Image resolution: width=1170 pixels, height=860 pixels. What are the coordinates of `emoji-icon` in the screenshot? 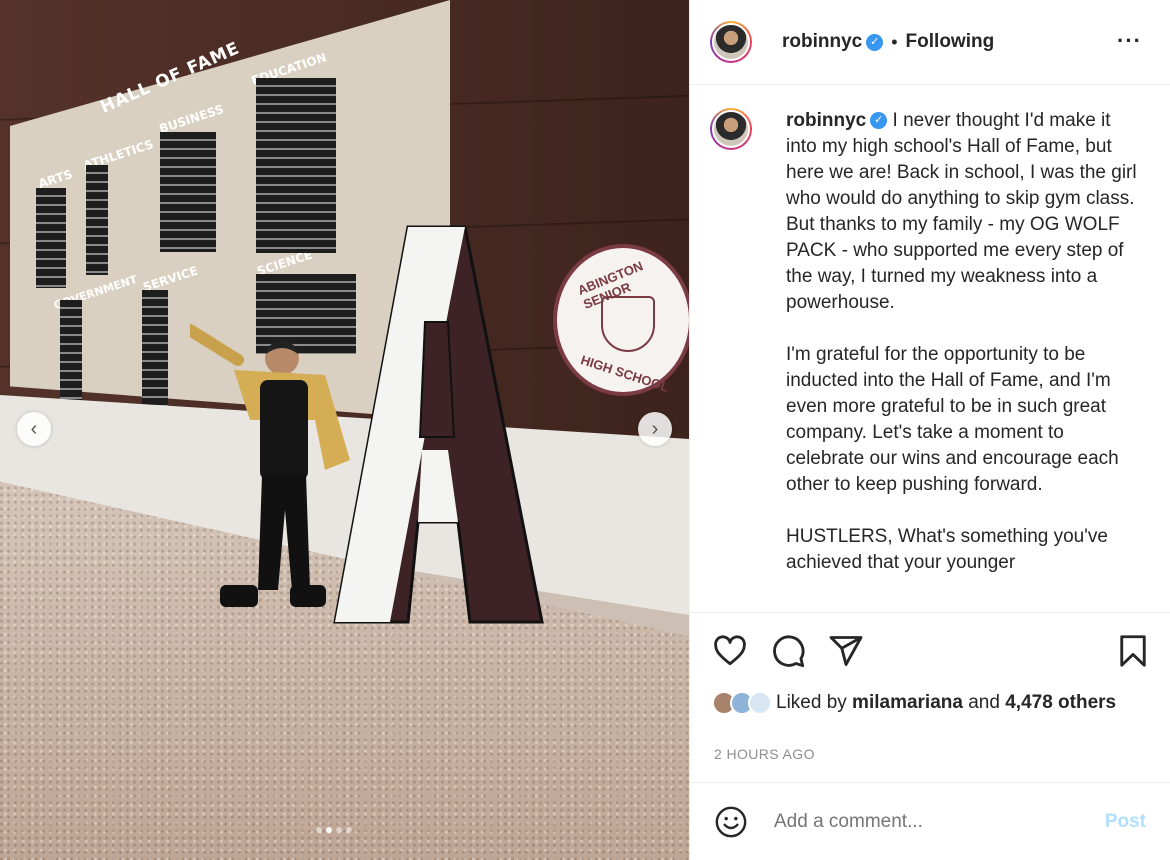 It's located at (731, 822).